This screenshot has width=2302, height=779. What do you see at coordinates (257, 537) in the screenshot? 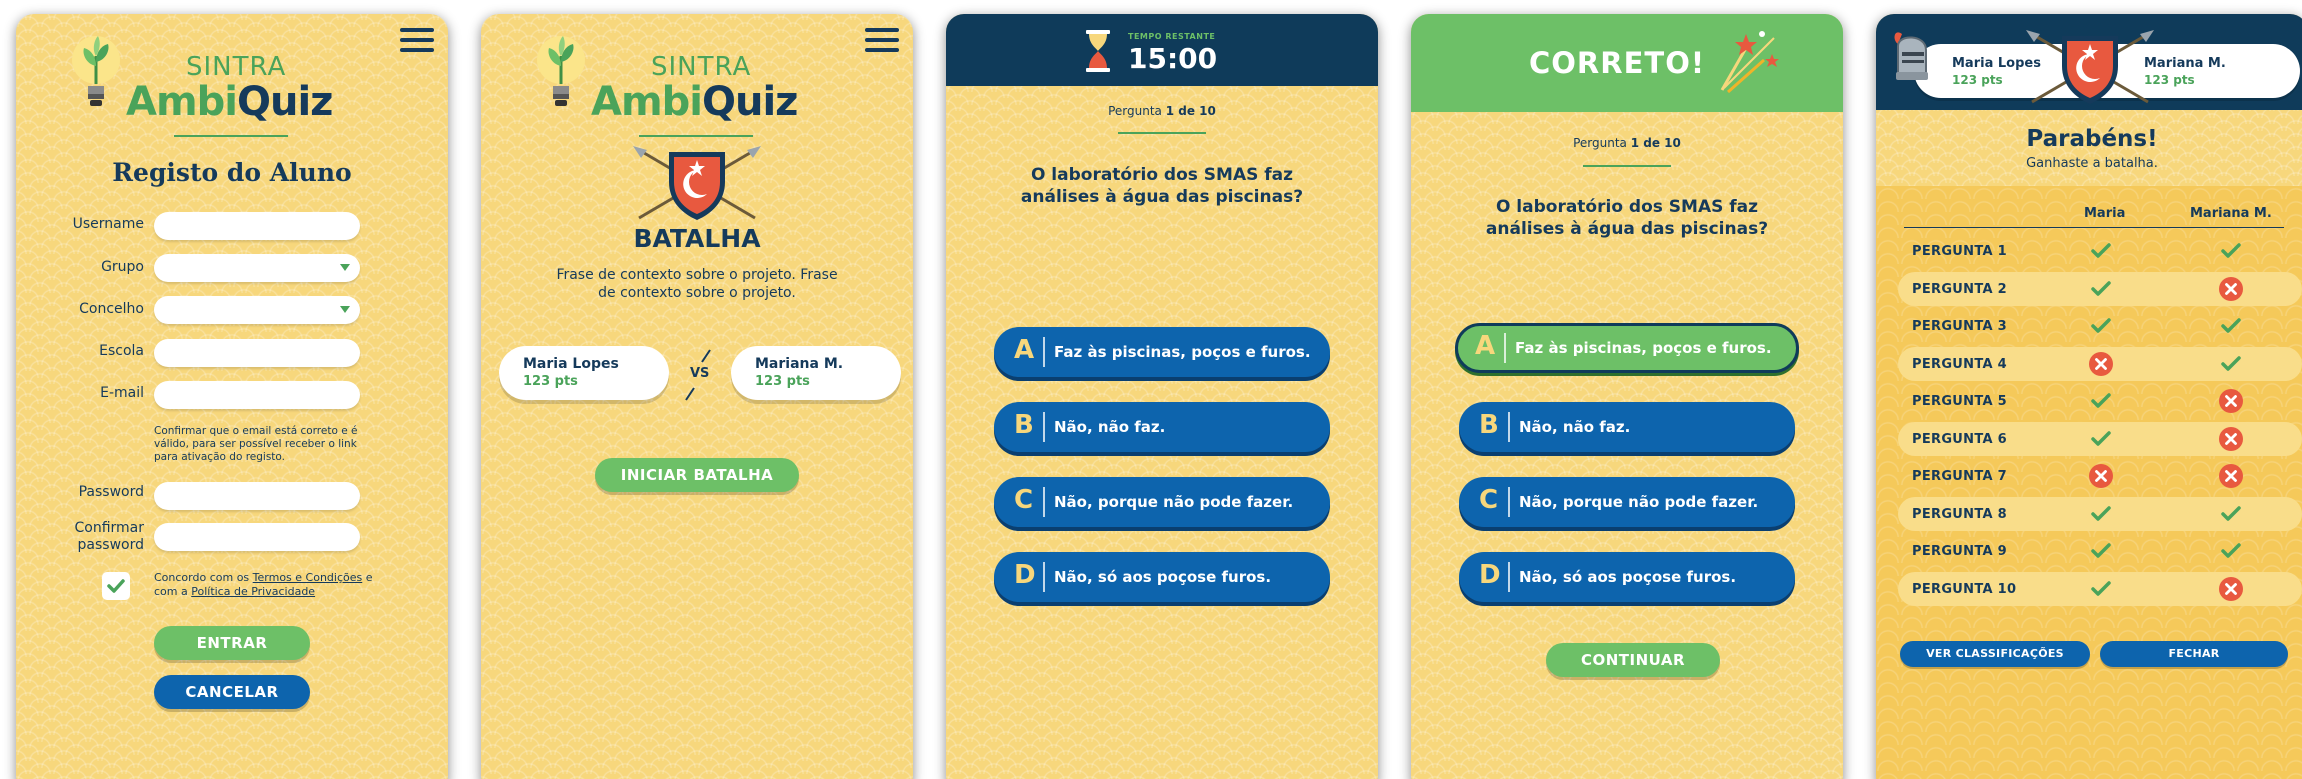
I see `confirm-password-field` at bounding box center [257, 537].